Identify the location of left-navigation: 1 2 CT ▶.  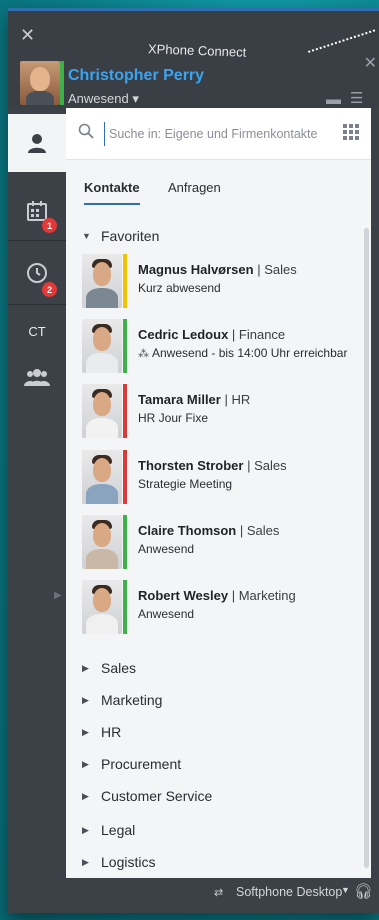
(37, 510).